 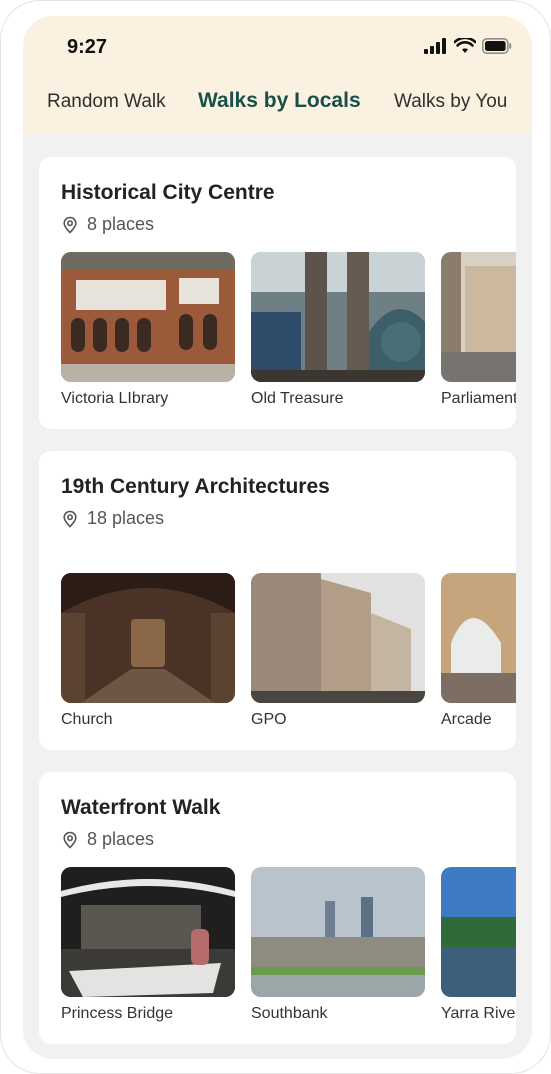 What do you see at coordinates (106, 102) in the screenshot?
I see `tab-random-walk: Random Walk` at bounding box center [106, 102].